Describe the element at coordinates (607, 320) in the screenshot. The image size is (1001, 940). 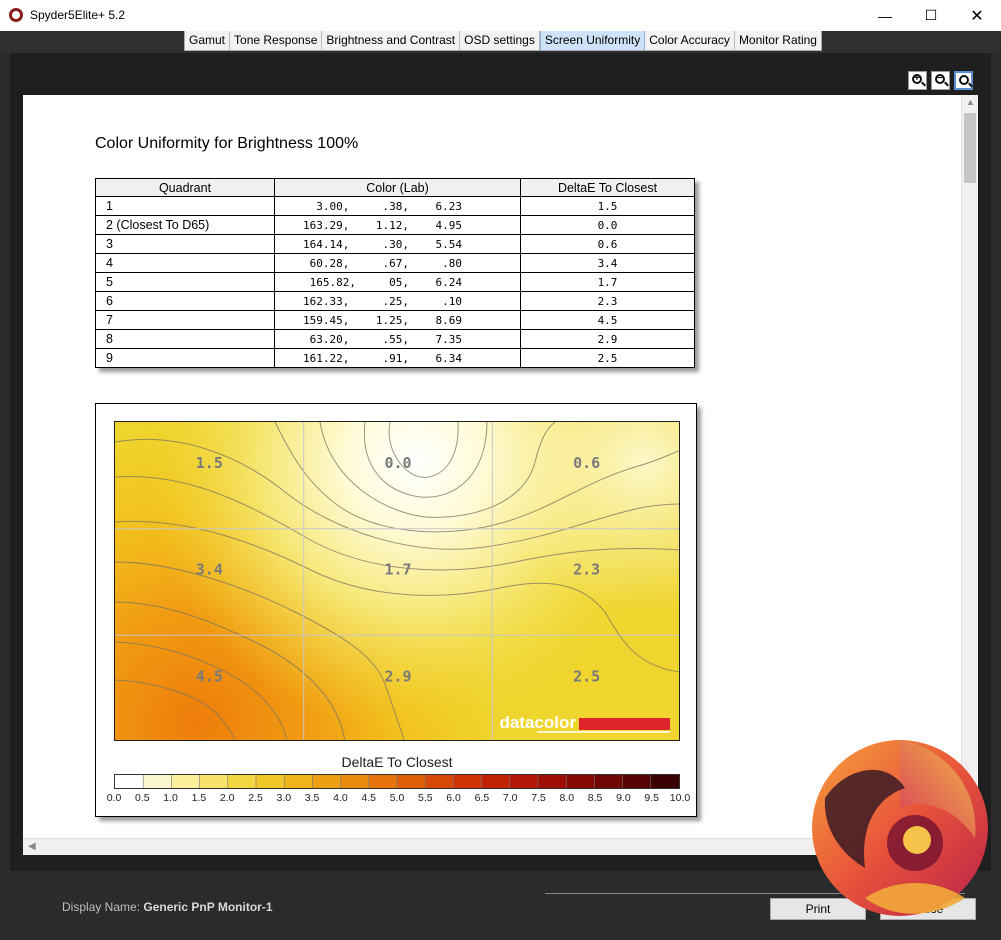
I see `deltae-cell: 4.5` at that location.